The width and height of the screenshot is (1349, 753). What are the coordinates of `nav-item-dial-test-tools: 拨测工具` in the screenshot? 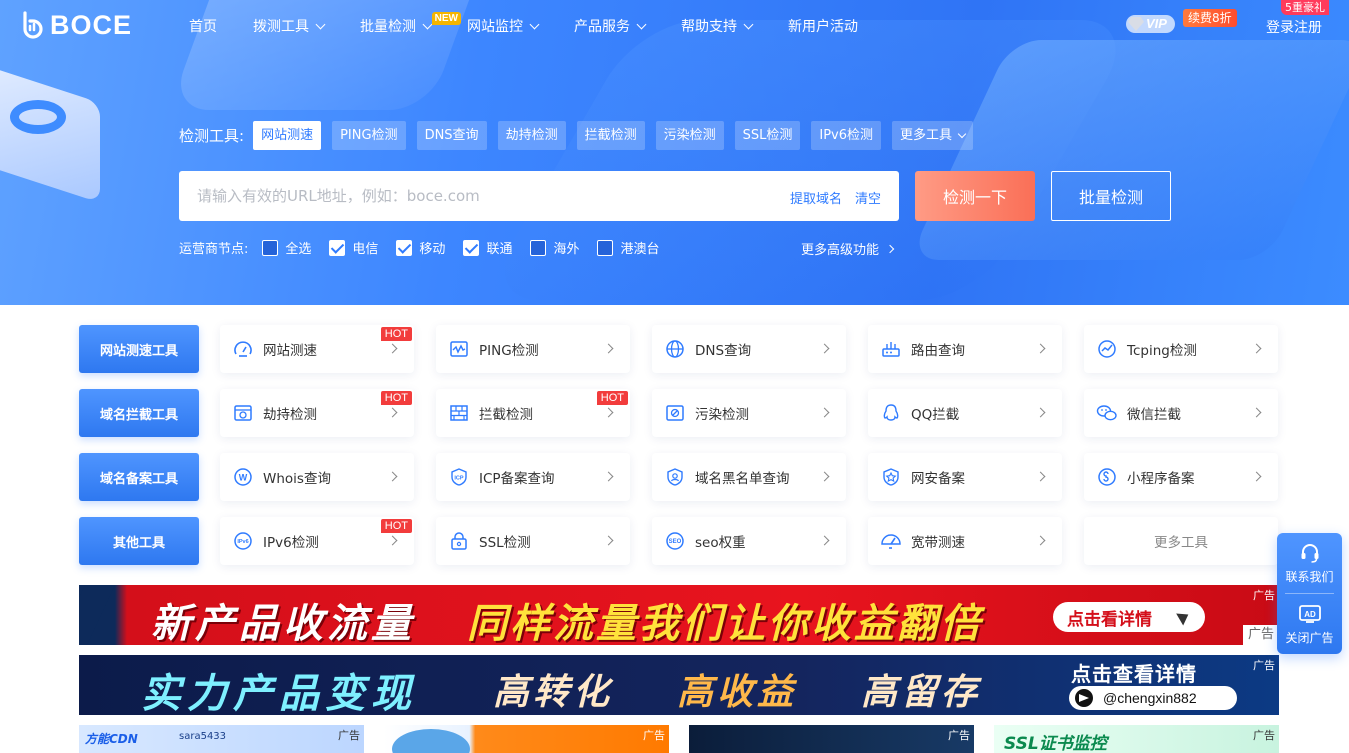 It's located at (289, 26).